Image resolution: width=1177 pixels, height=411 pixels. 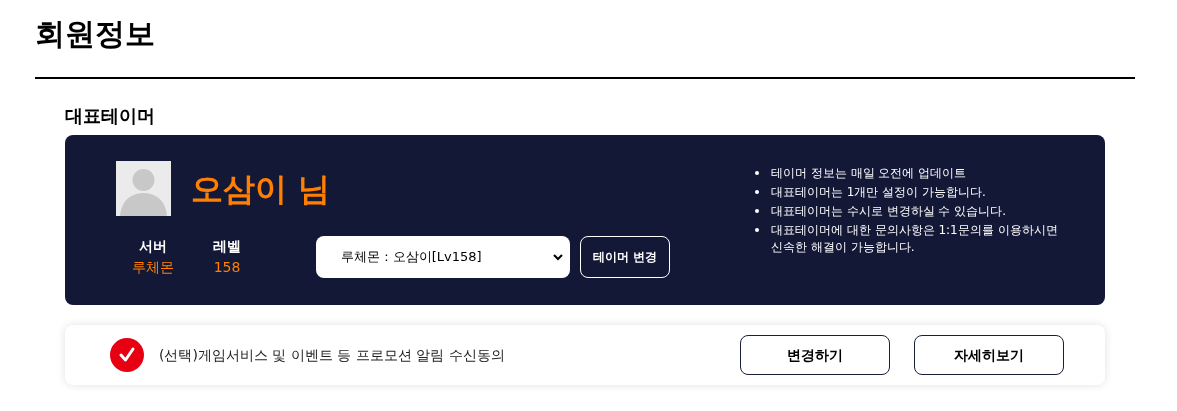 I want to click on avatar-icon, so click(x=143, y=188).